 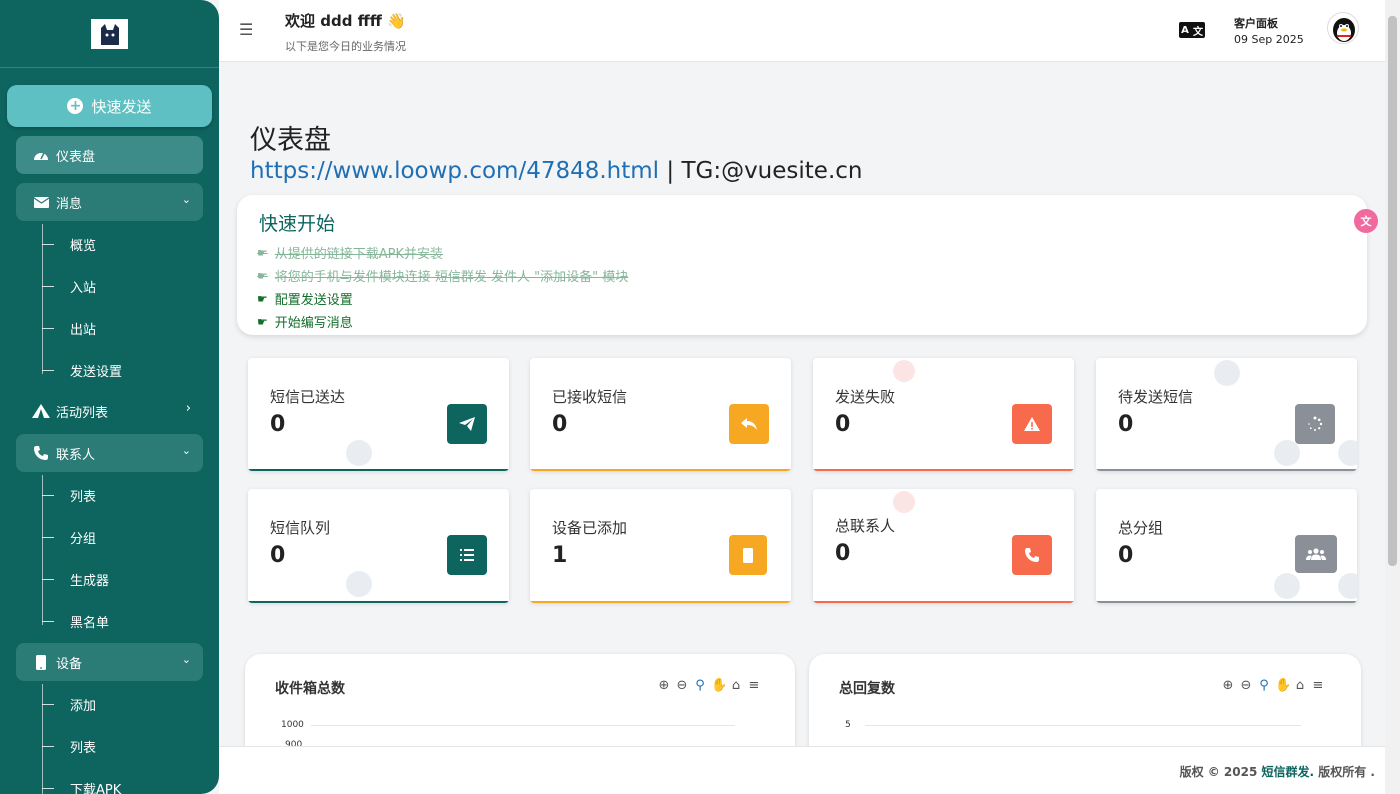 What do you see at coordinates (454, 171) in the screenshot?
I see `external-link: https://www.loowp.com/47848.html` at bounding box center [454, 171].